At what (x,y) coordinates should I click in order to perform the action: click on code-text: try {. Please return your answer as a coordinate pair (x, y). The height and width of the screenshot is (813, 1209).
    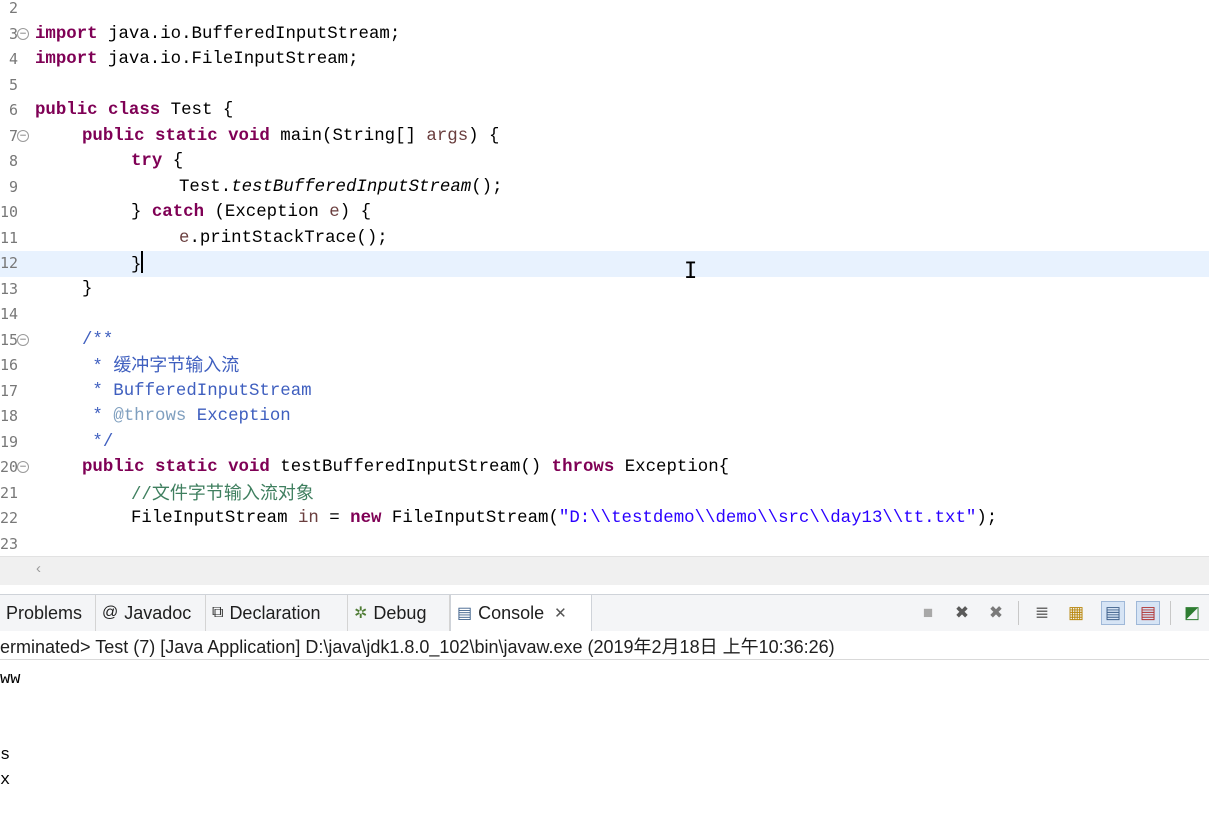
    Looking at the image, I should click on (157, 161).